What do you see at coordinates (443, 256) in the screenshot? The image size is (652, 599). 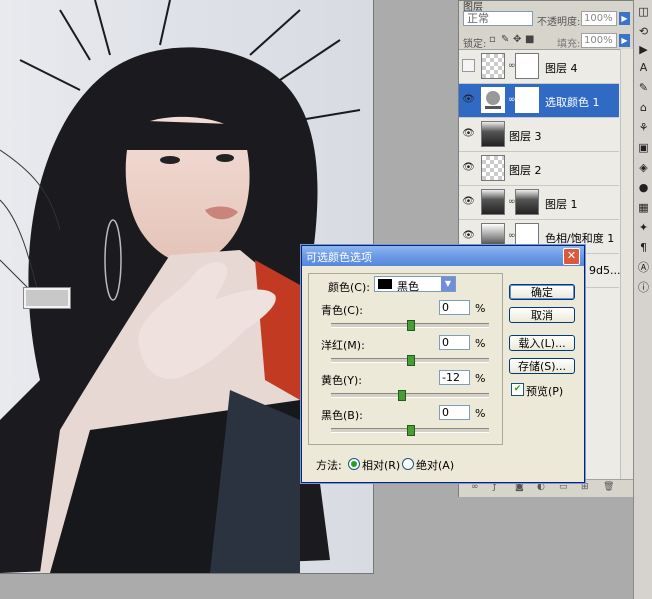 I see `dialog-titlebar: 可选颜色选项 ✕` at bounding box center [443, 256].